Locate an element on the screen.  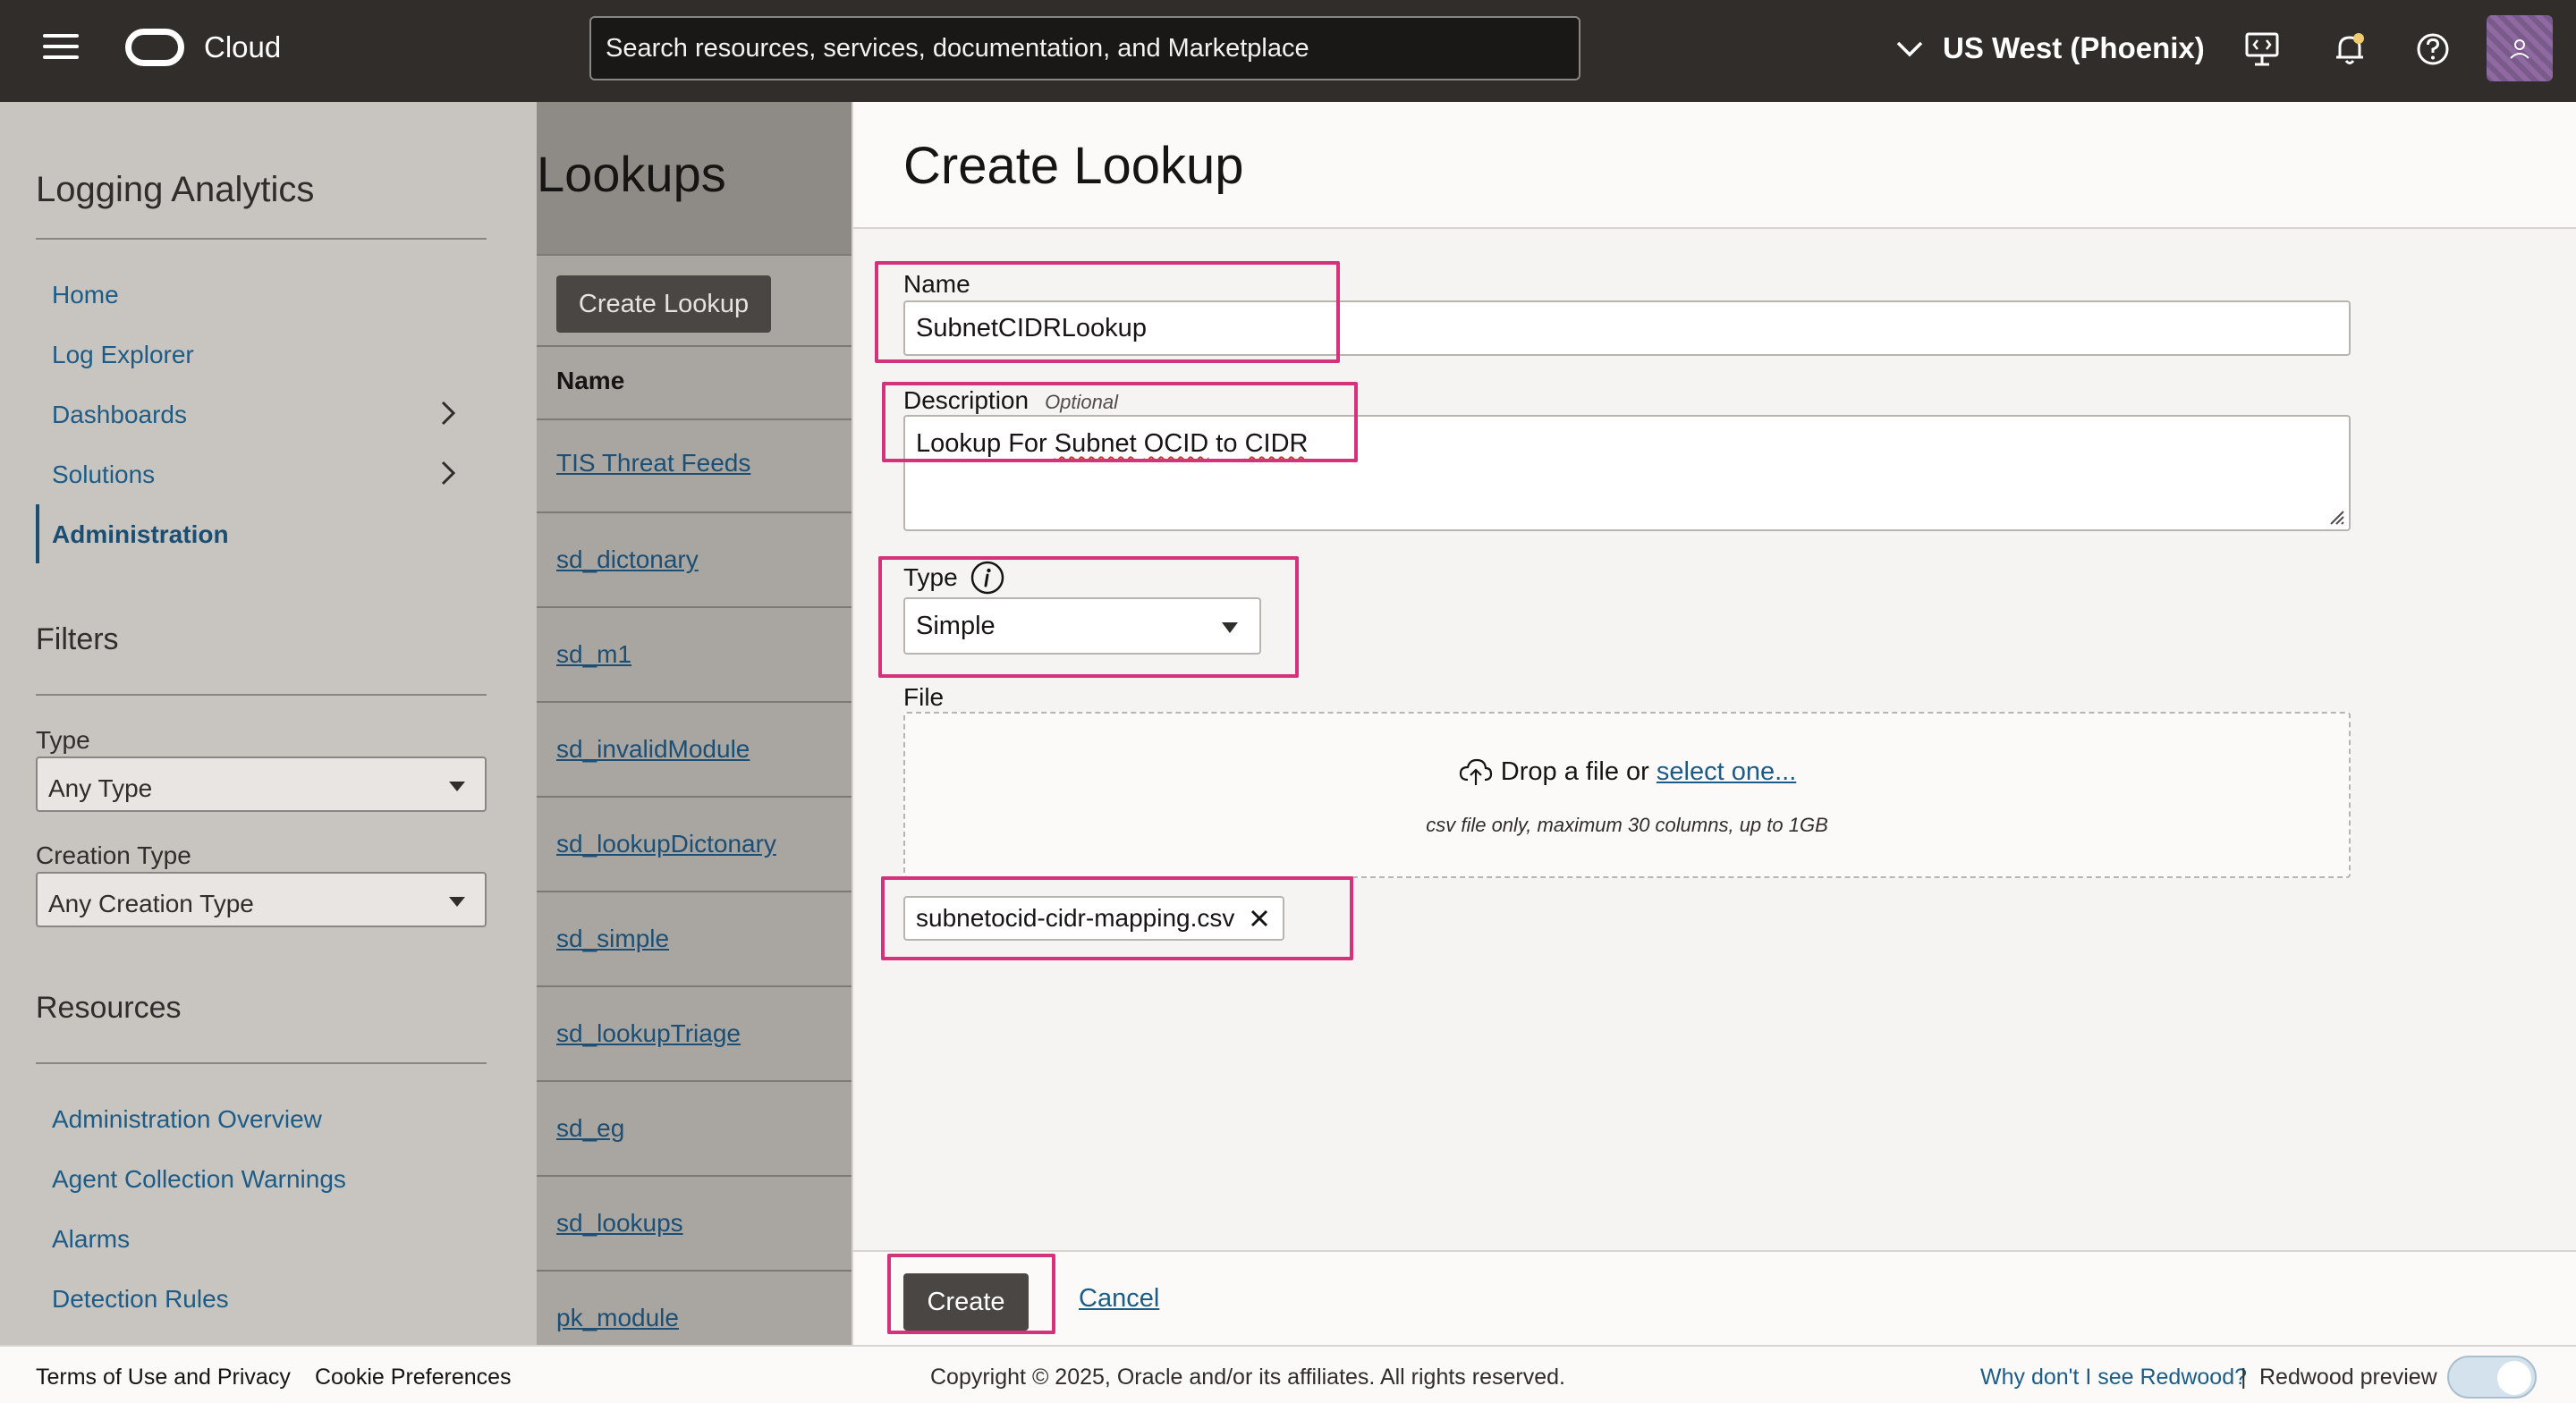
resize-handle-icon is located at coordinates (2335, 516).